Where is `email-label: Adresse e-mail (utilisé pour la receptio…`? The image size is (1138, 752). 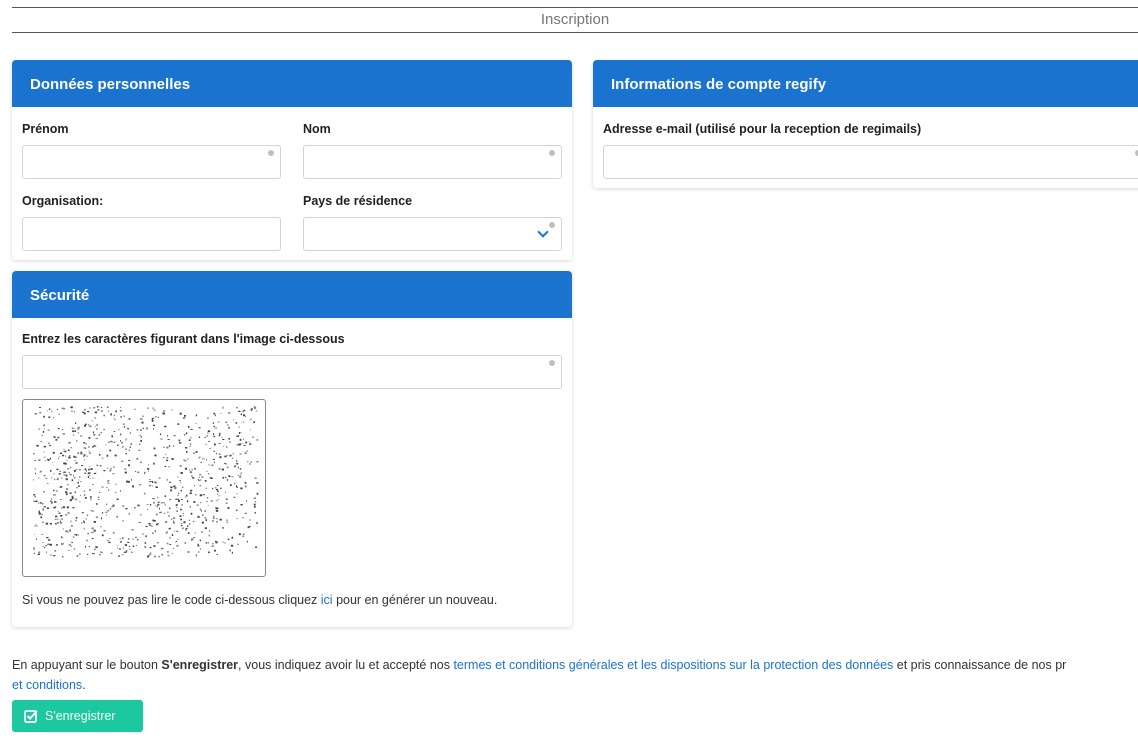 email-label: Adresse e-mail (utilisé pour la receptio… is located at coordinates (762, 129).